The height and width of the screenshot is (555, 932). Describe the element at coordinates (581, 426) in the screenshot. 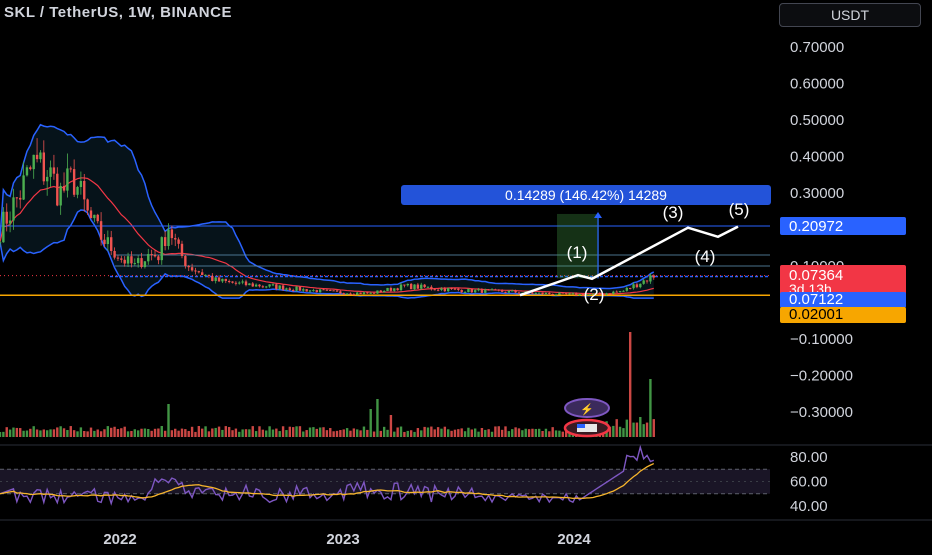

I see `flag-canton` at that location.